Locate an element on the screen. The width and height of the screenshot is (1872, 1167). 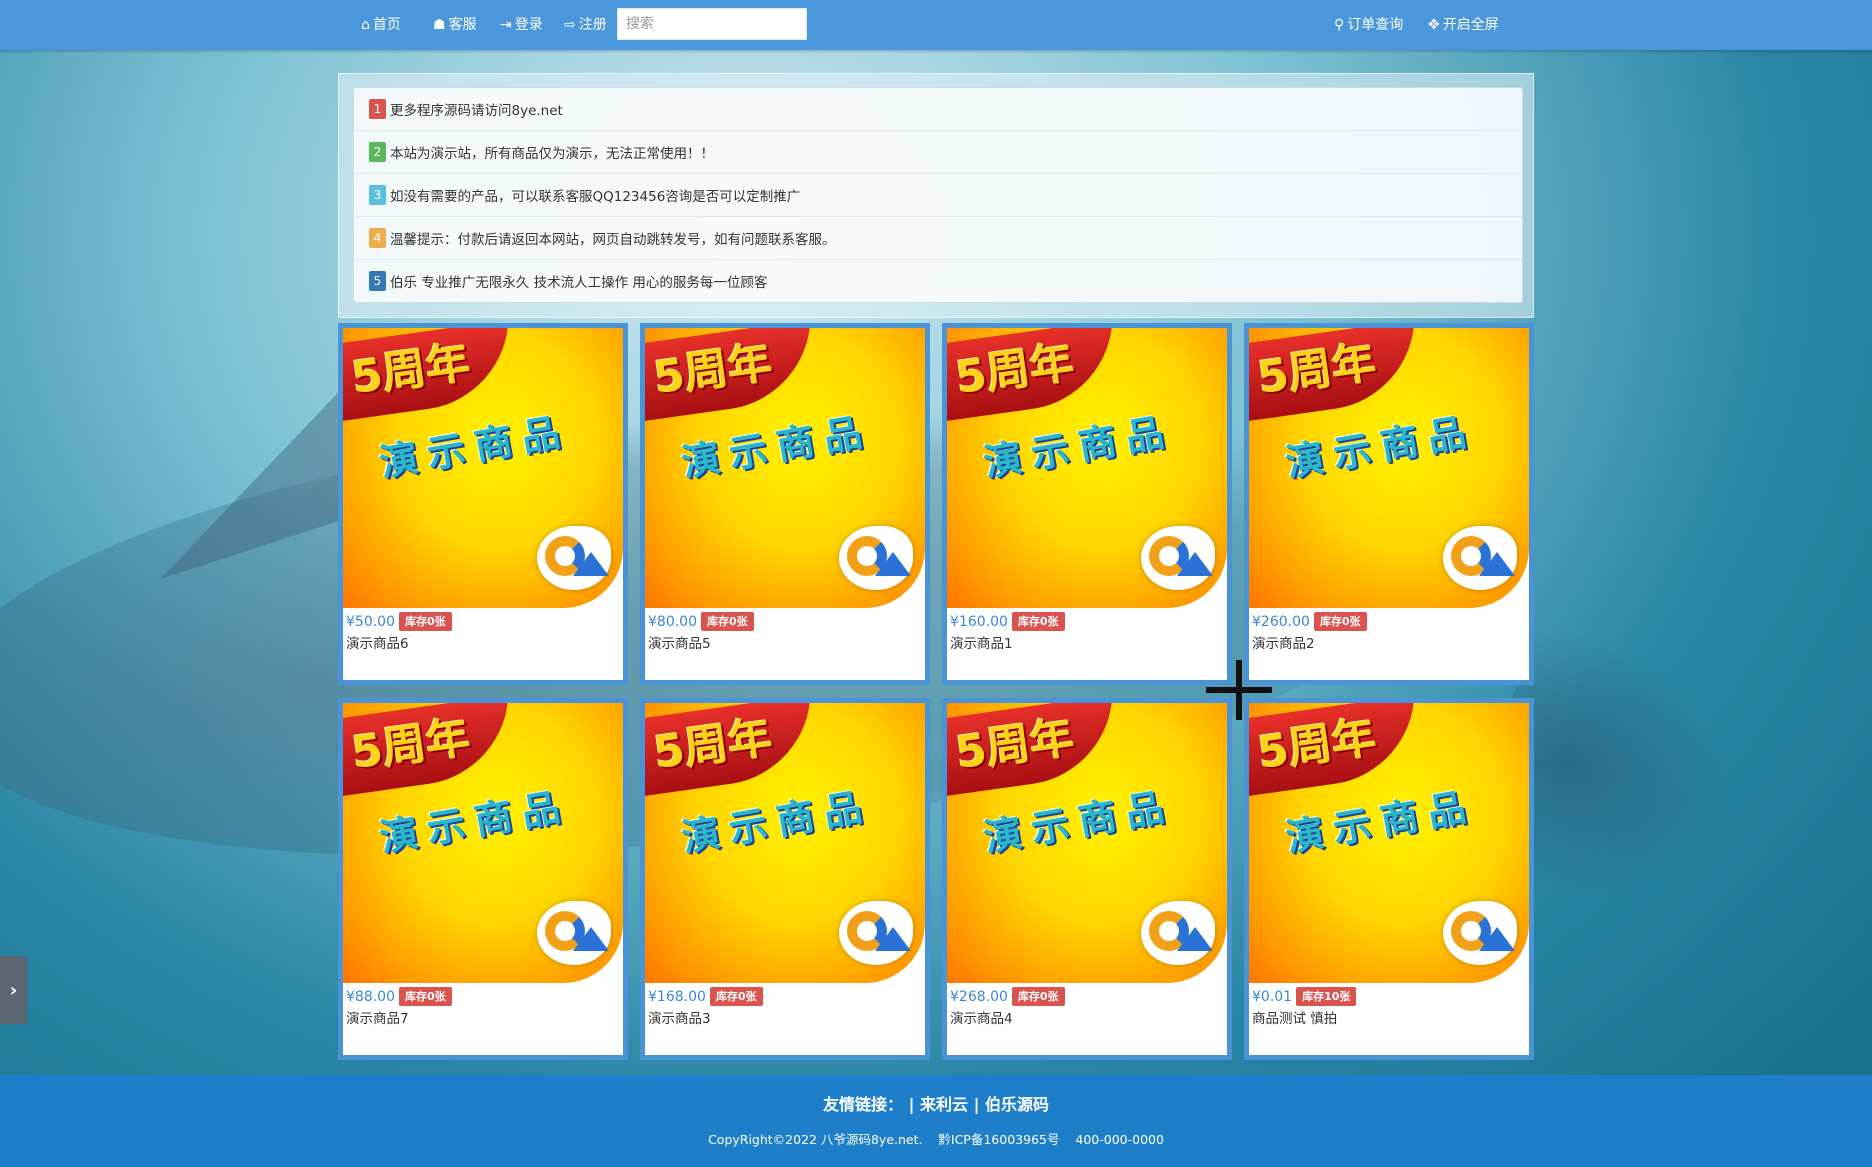
product-price: ¥80.00 is located at coordinates (672, 621).